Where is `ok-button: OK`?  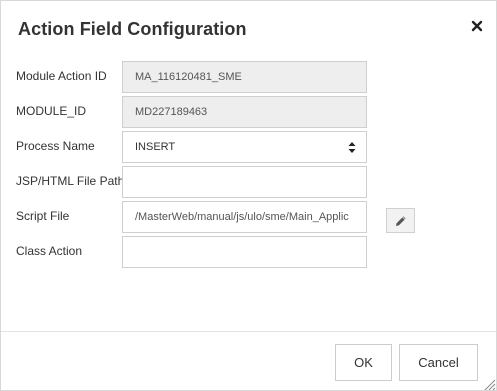 ok-button: OK is located at coordinates (363, 362).